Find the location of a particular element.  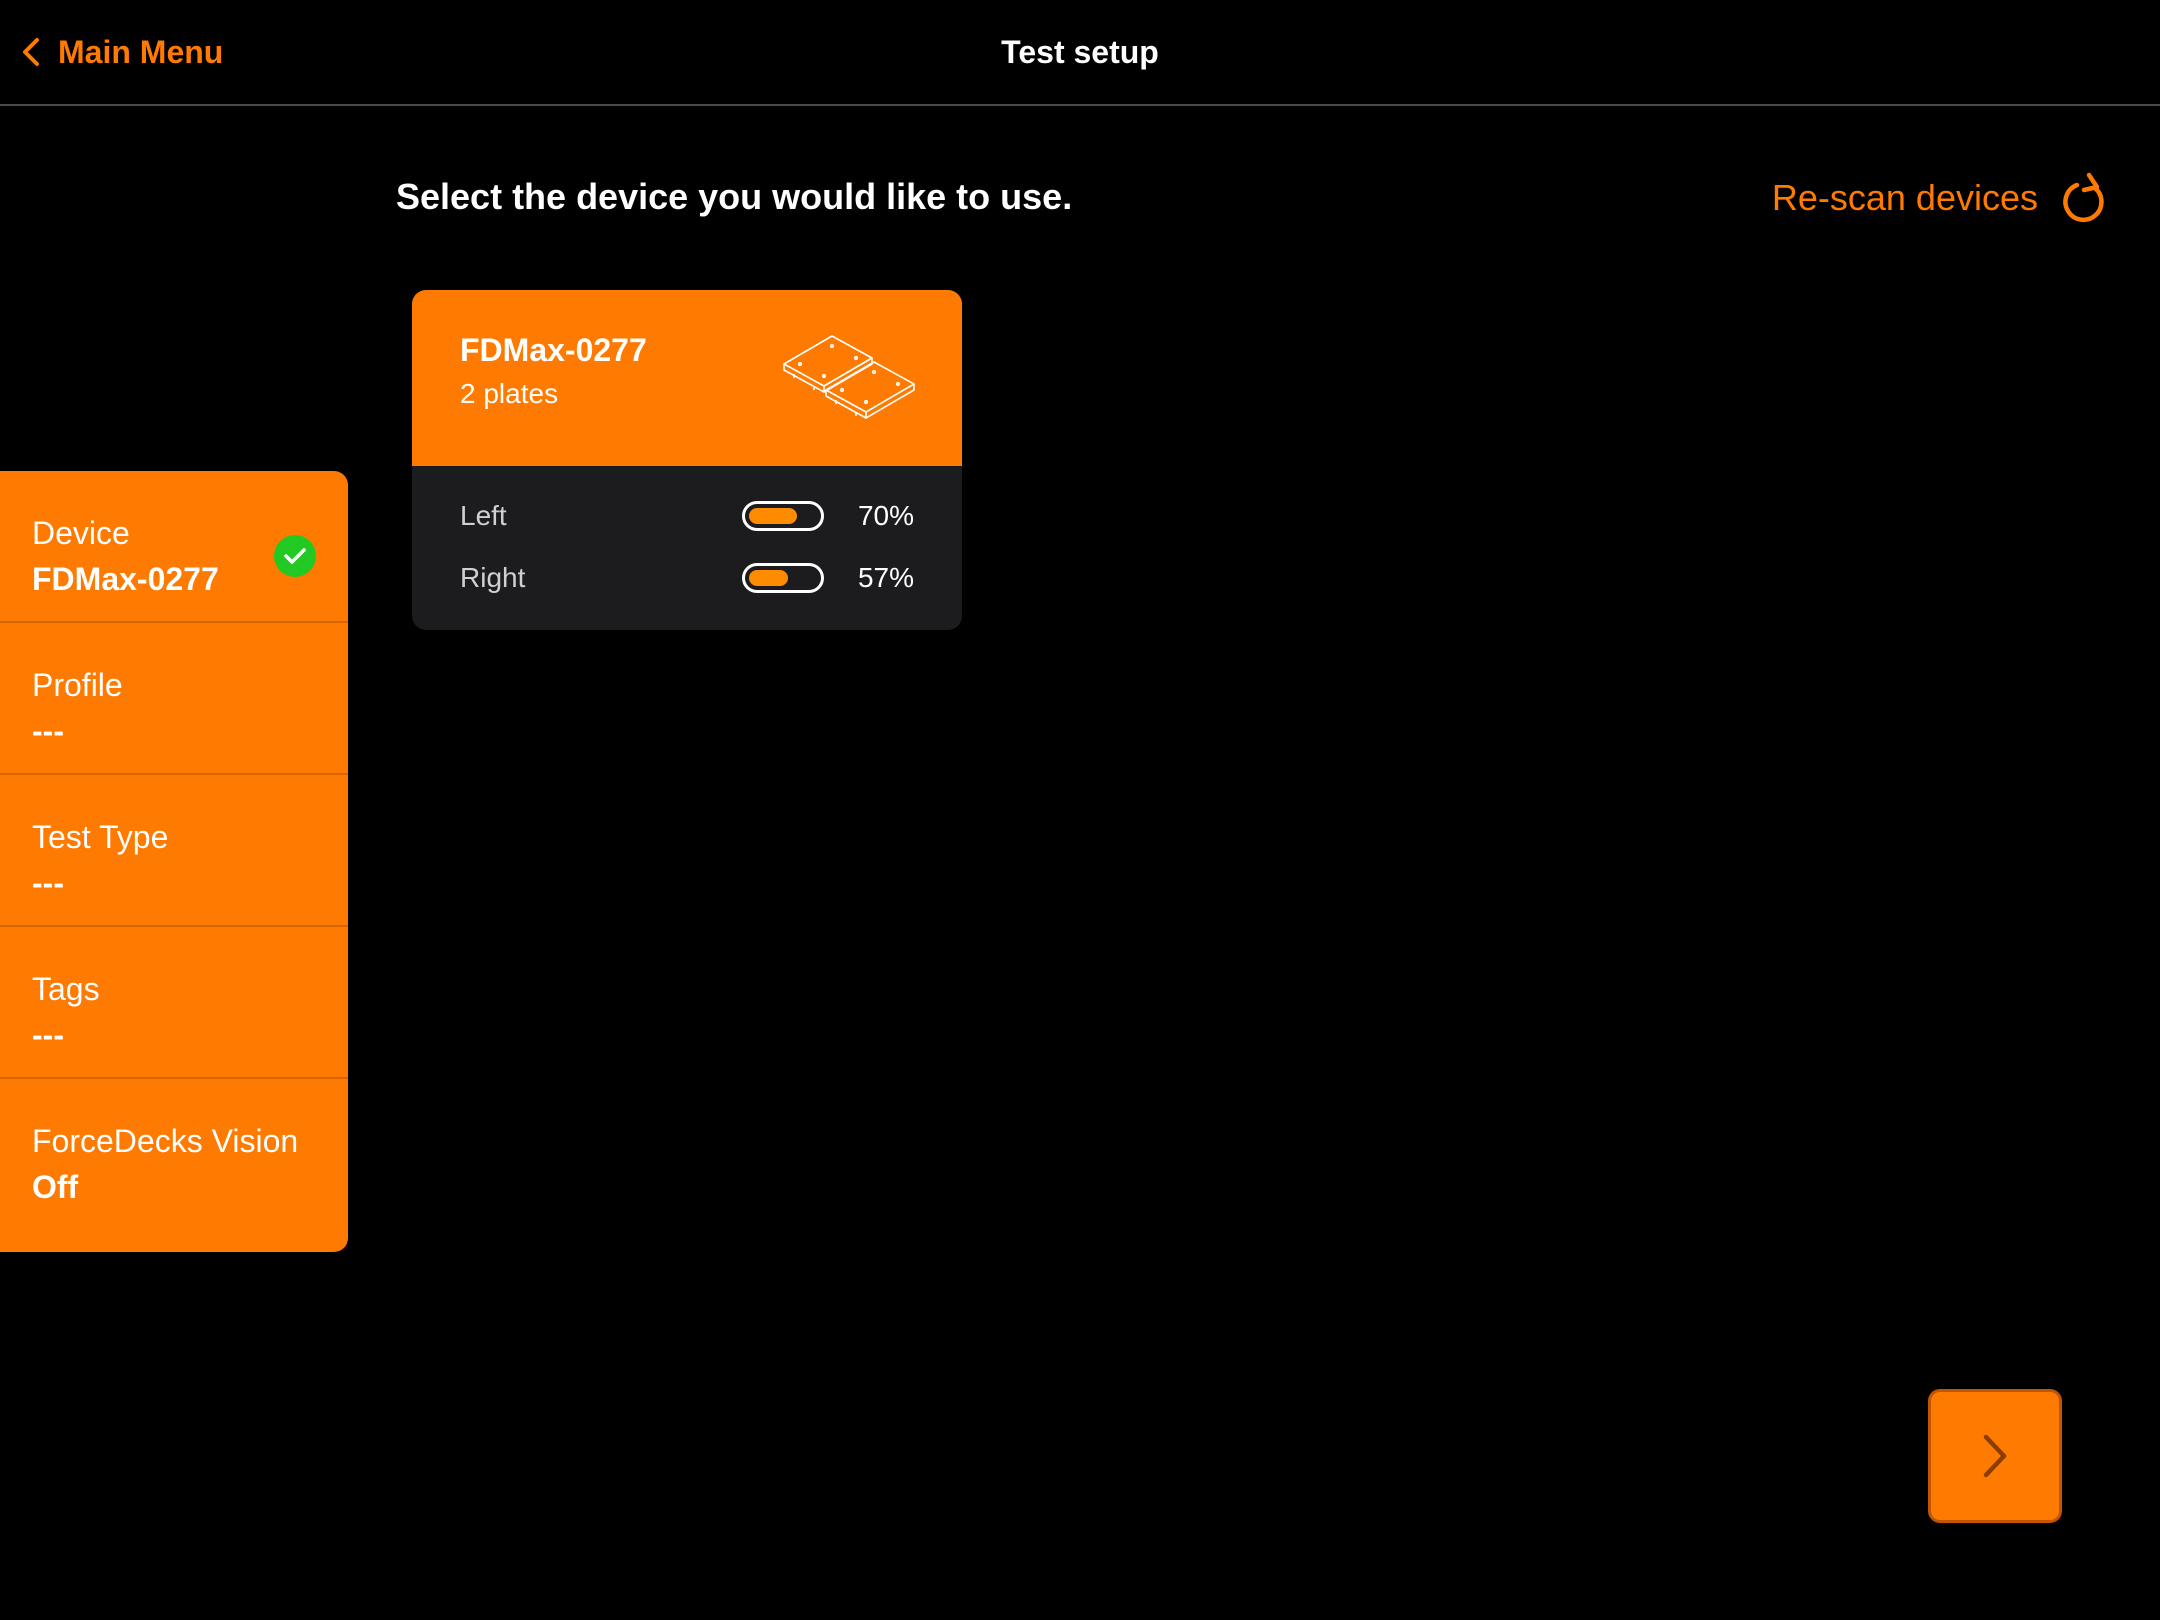

battery-label: Left is located at coordinates (483, 515).